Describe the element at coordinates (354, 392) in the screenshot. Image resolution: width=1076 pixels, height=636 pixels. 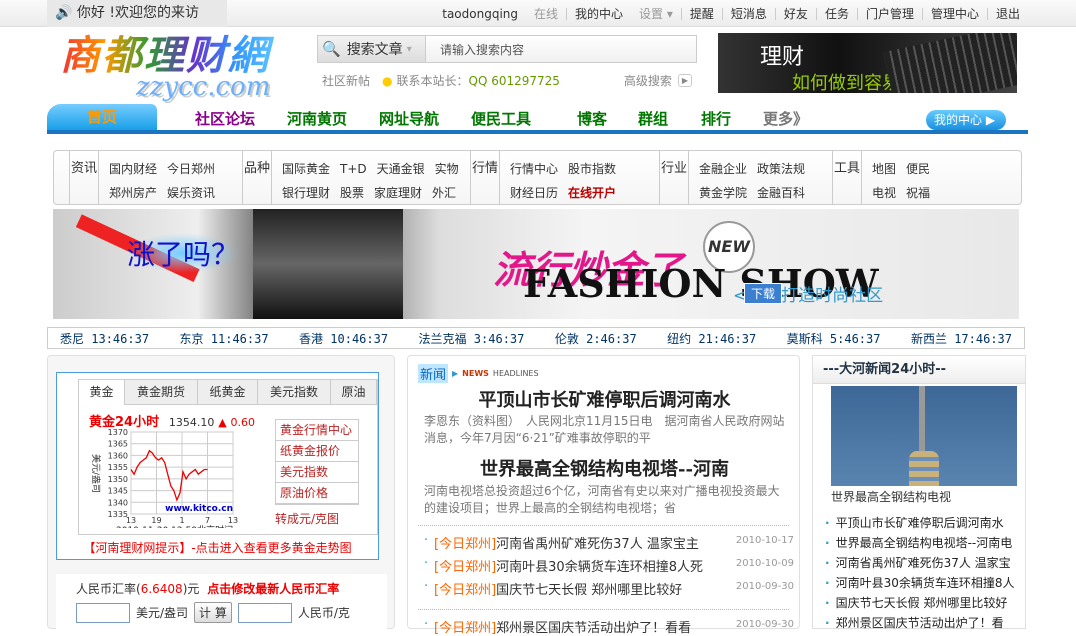
I see `tab-crude-oil: 原油` at that location.